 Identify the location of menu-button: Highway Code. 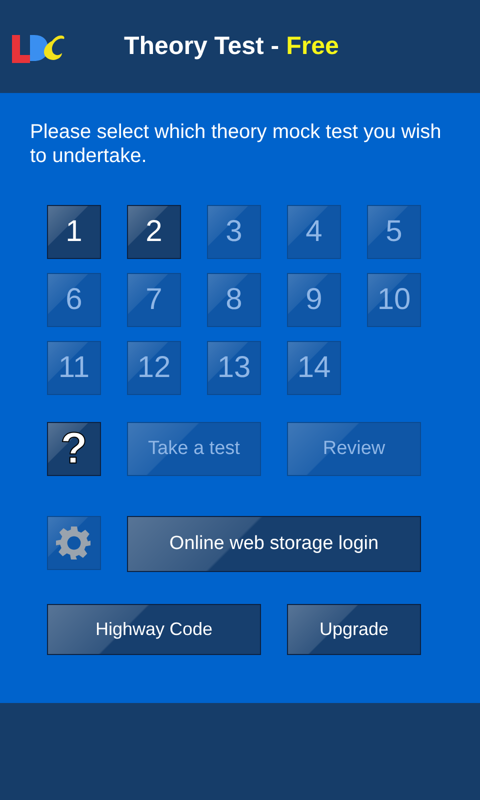
(154, 629).